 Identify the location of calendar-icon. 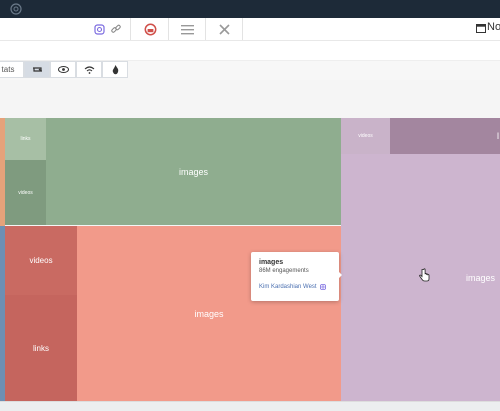
(481, 28).